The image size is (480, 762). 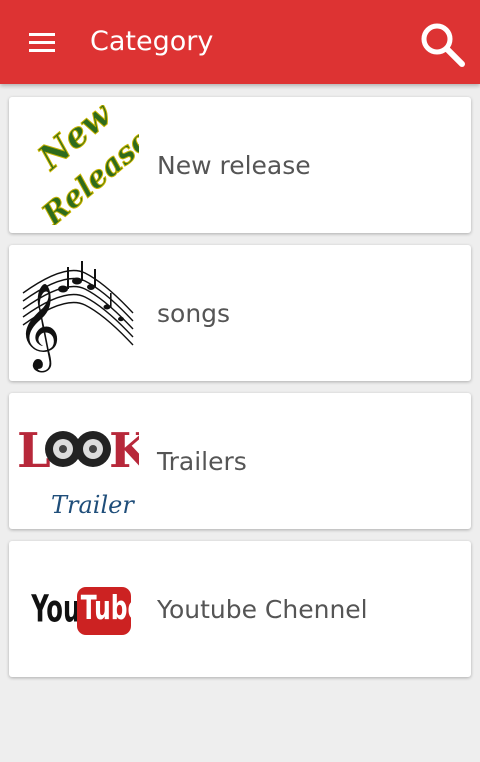 I want to click on app-bar: Category, so click(x=240, y=42).